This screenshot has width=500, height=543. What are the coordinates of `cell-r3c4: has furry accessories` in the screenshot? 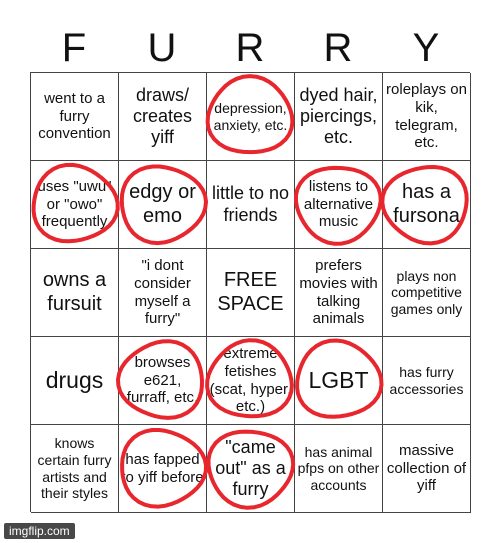 It's located at (427, 381).